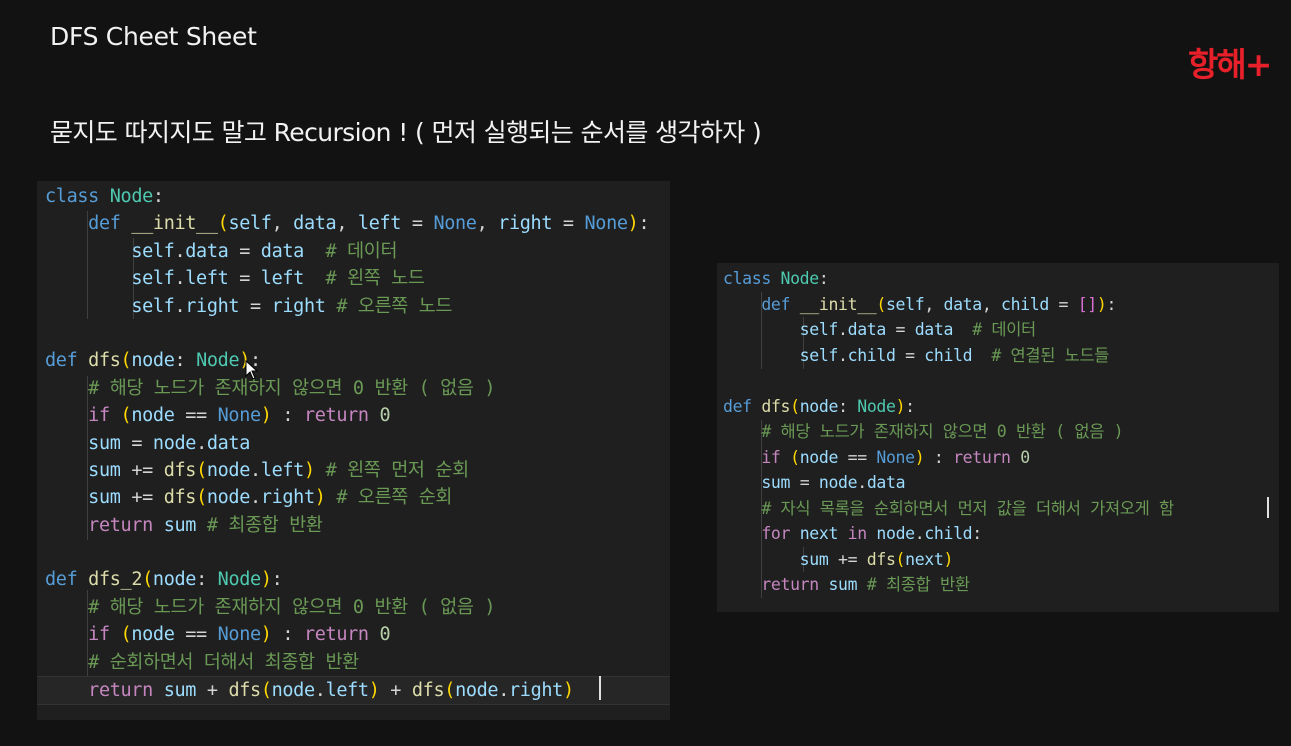  What do you see at coordinates (115, 580) in the screenshot?
I see `code-token: dfs_2` at bounding box center [115, 580].